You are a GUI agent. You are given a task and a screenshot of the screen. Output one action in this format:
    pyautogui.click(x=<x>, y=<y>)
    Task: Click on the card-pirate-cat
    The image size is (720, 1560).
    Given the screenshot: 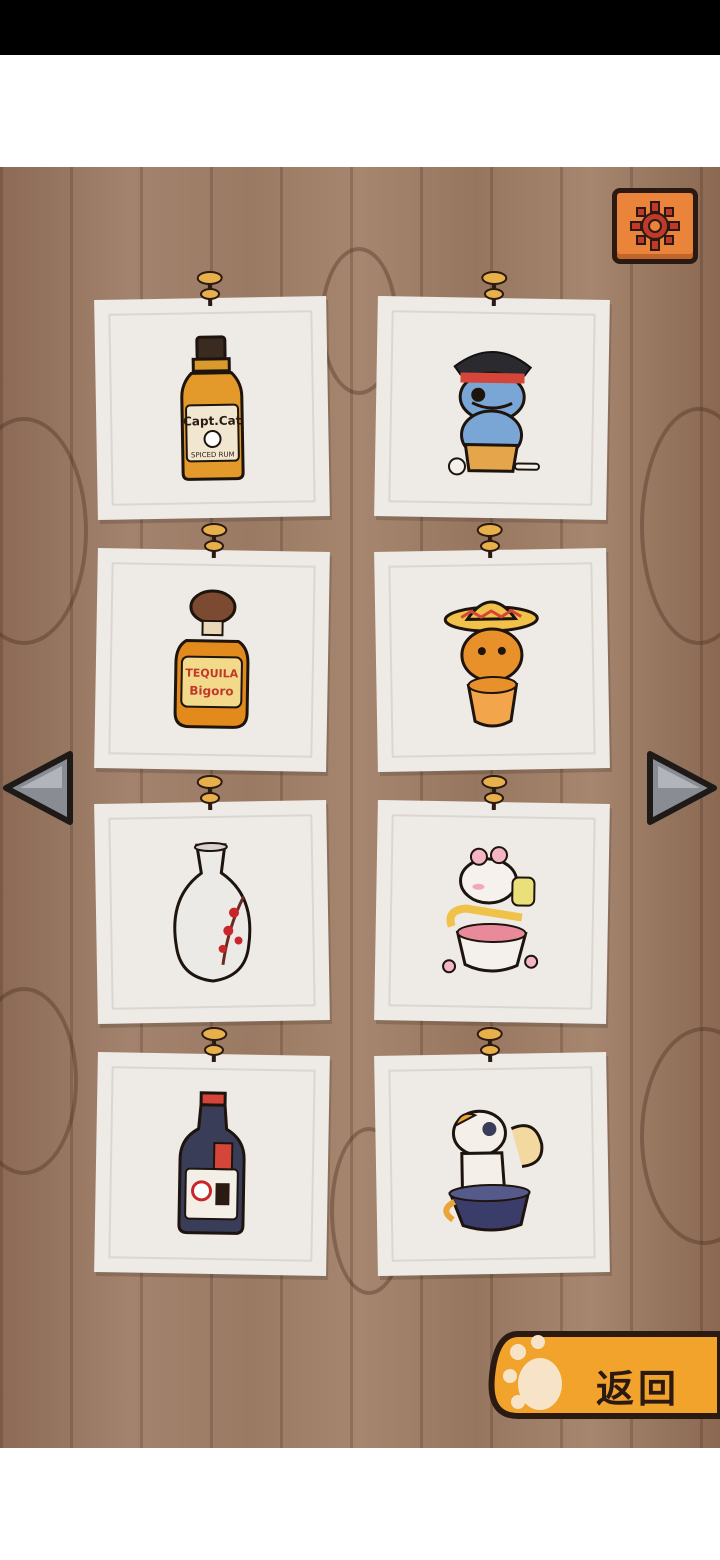 What is the action you would take?
    pyautogui.click(x=492, y=396)
    